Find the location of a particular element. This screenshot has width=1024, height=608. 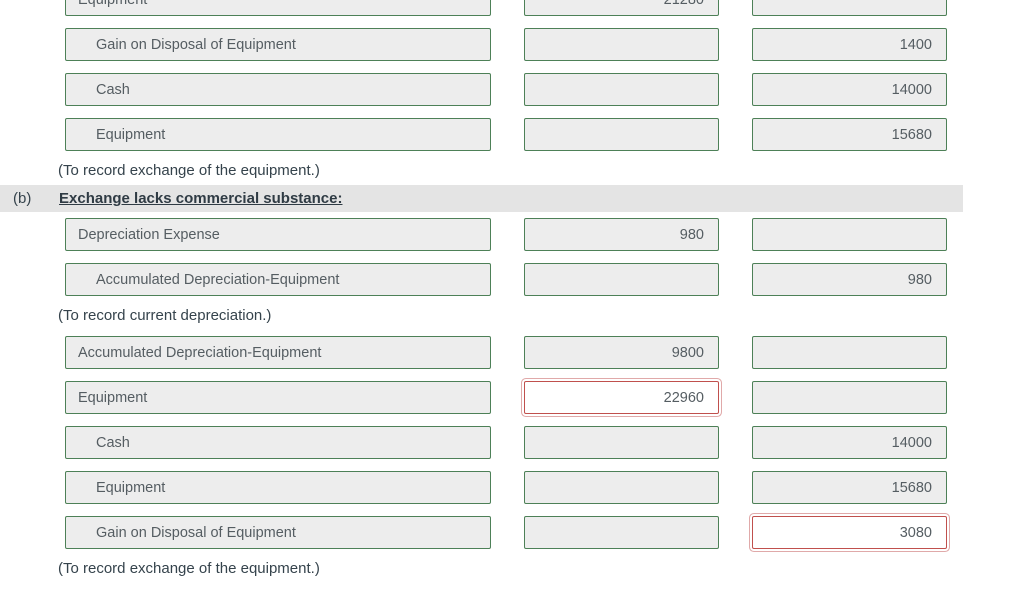

journal-entry-row: Equipment 21280 is located at coordinates (512, 11).